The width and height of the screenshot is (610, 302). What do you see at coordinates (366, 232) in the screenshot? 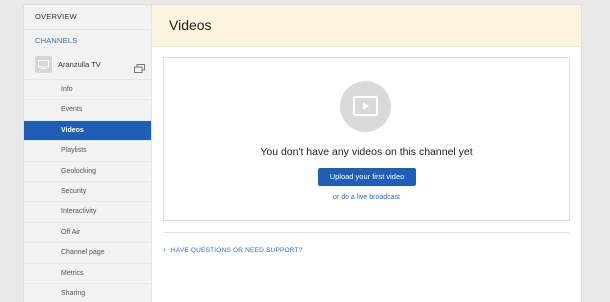
I see `divider` at bounding box center [366, 232].